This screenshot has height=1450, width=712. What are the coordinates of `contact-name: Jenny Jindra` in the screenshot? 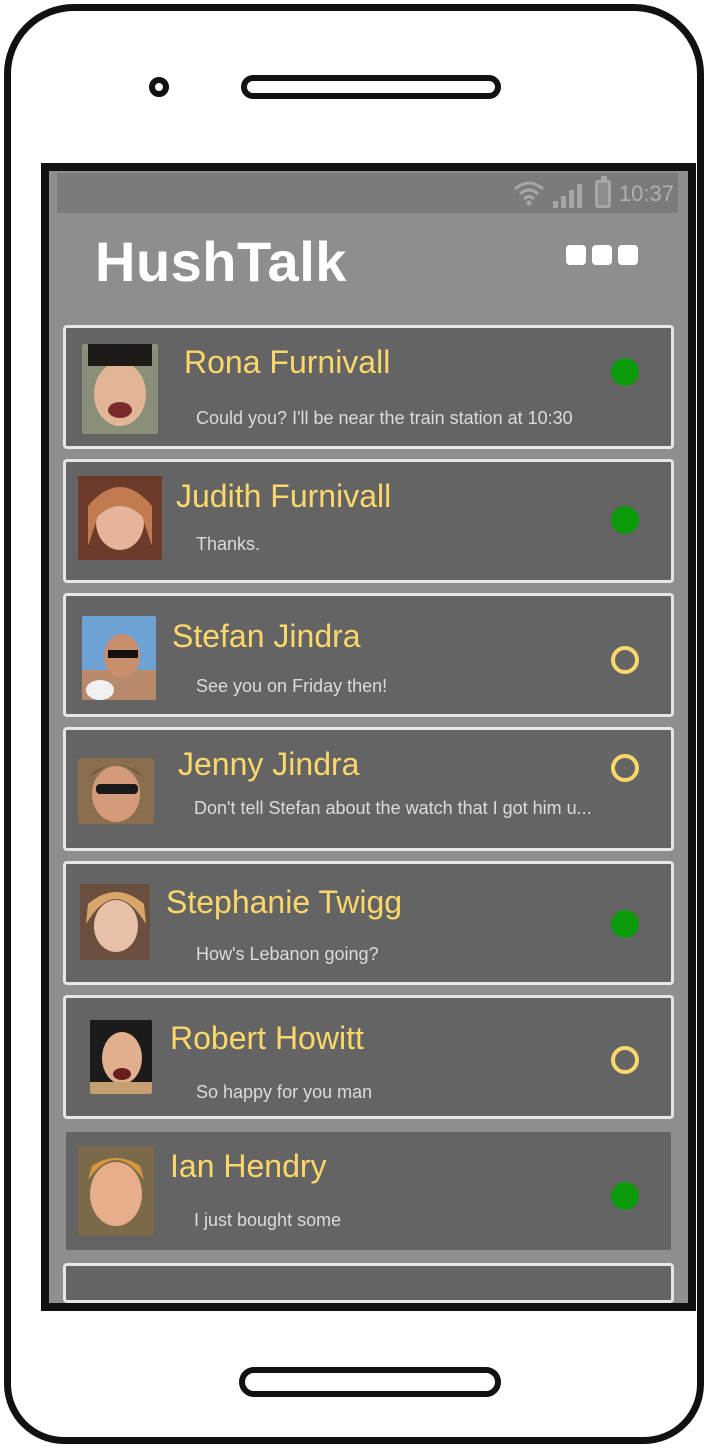 It's located at (269, 764).